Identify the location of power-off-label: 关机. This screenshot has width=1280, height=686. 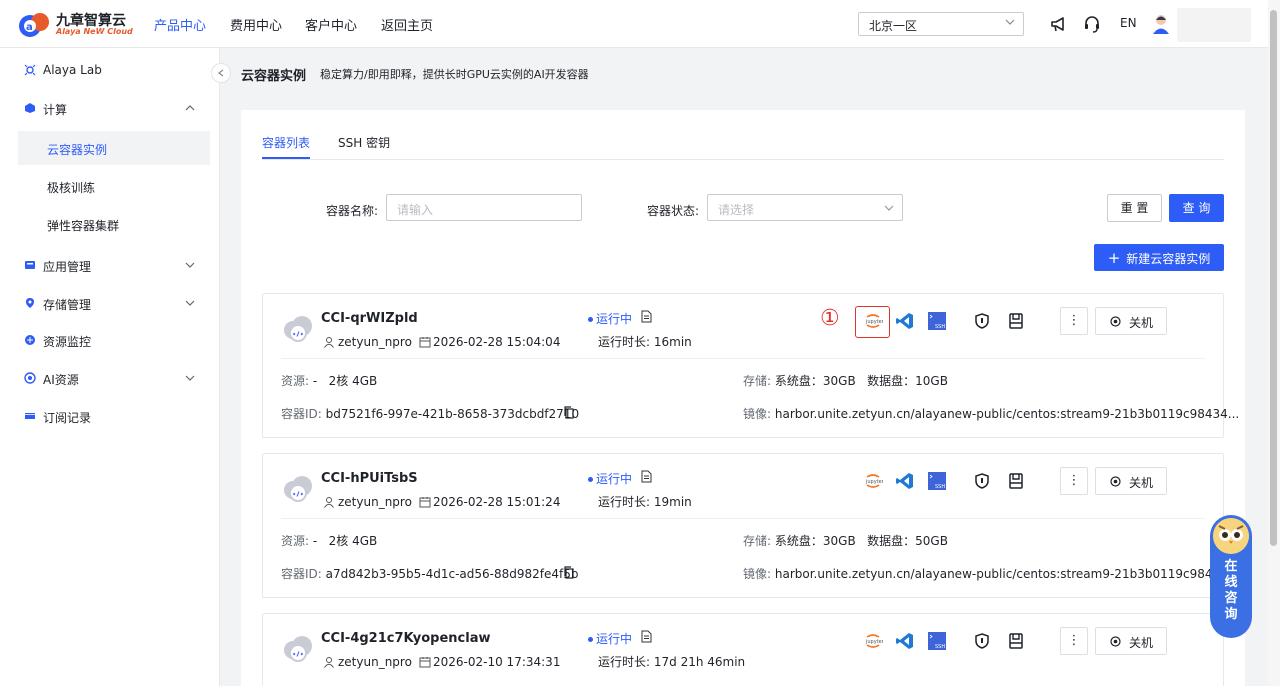
(1141, 323).